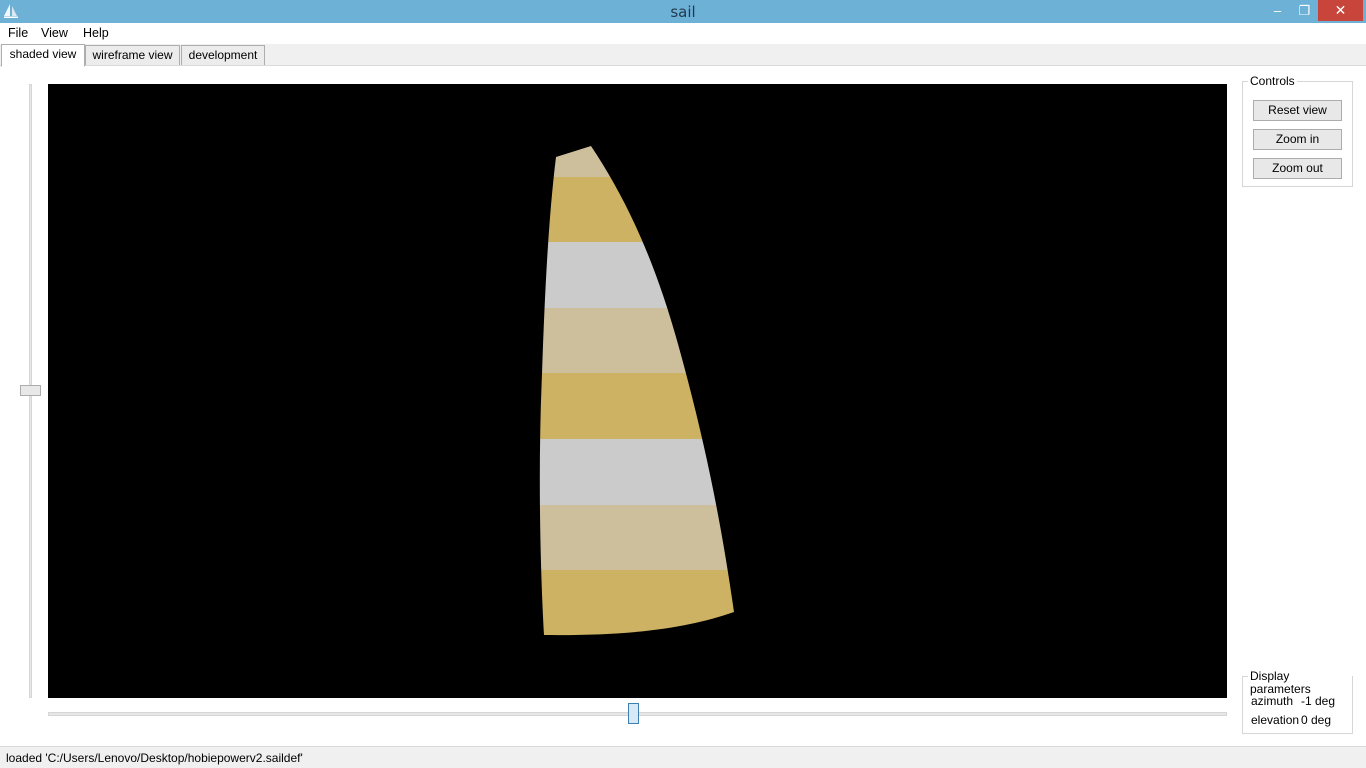 This screenshot has height=768, width=1366. Describe the element at coordinates (1275, 720) in the screenshot. I see `elevation-label: elevation` at that location.